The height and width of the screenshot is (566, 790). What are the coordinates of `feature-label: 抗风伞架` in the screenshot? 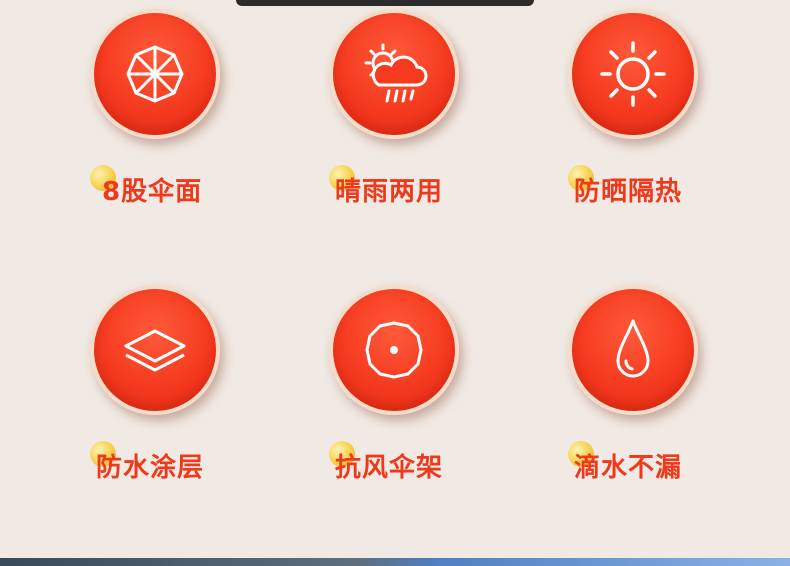 It's located at (389, 468).